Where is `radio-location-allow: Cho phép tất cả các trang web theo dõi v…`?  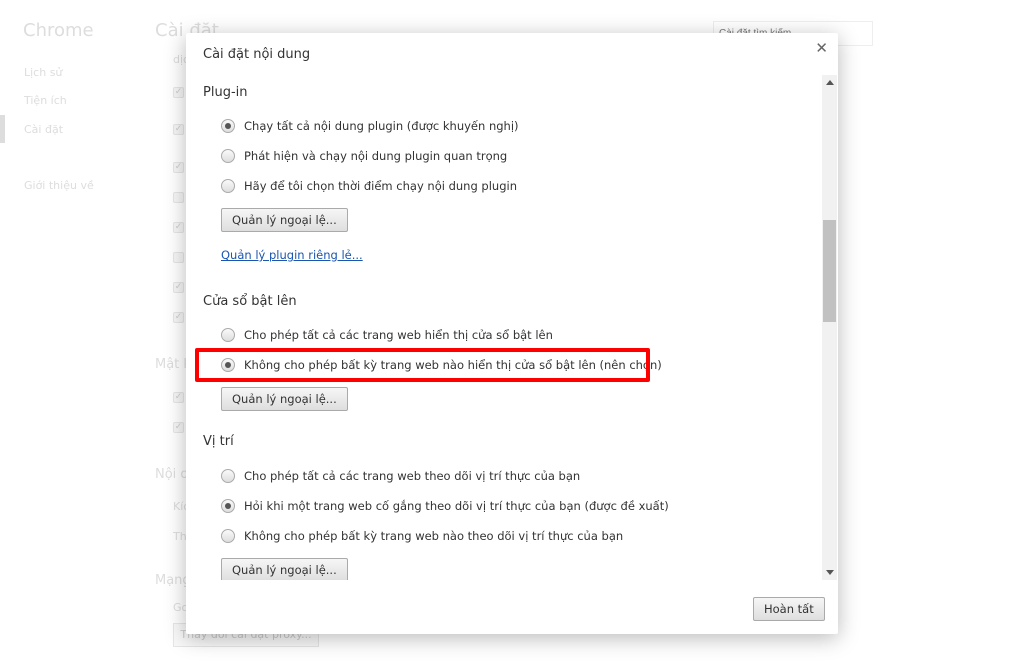
radio-location-allow: Cho phép tất cả các trang web theo dõi v… is located at coordinates (400, 476).